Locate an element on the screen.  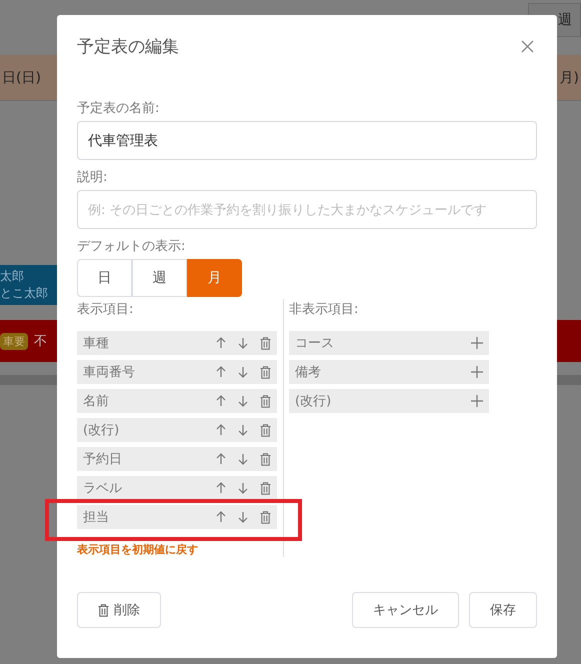
close-icon is located at coordinates (527, 46).